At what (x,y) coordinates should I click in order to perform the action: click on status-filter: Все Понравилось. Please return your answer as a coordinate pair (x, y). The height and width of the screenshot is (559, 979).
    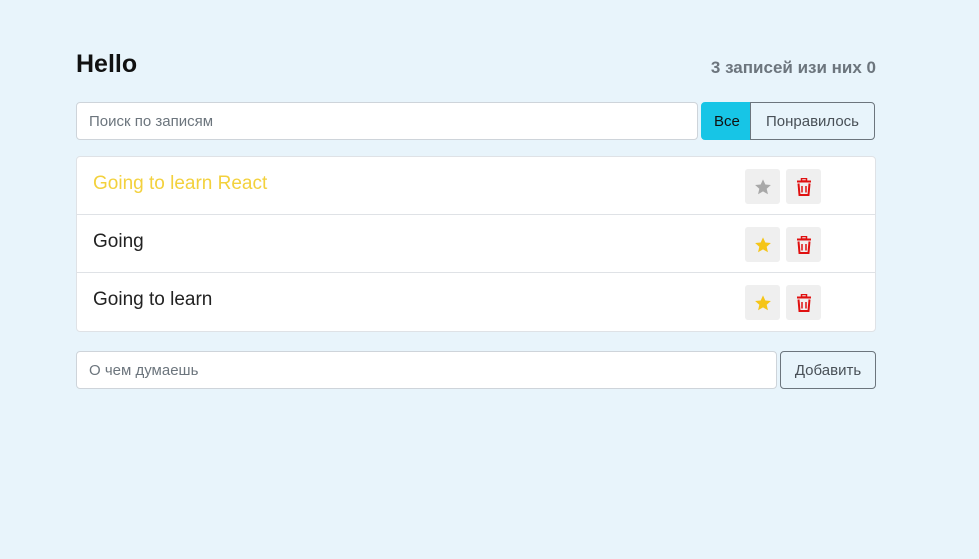
    Looking at the image, I should click on (788, 121).